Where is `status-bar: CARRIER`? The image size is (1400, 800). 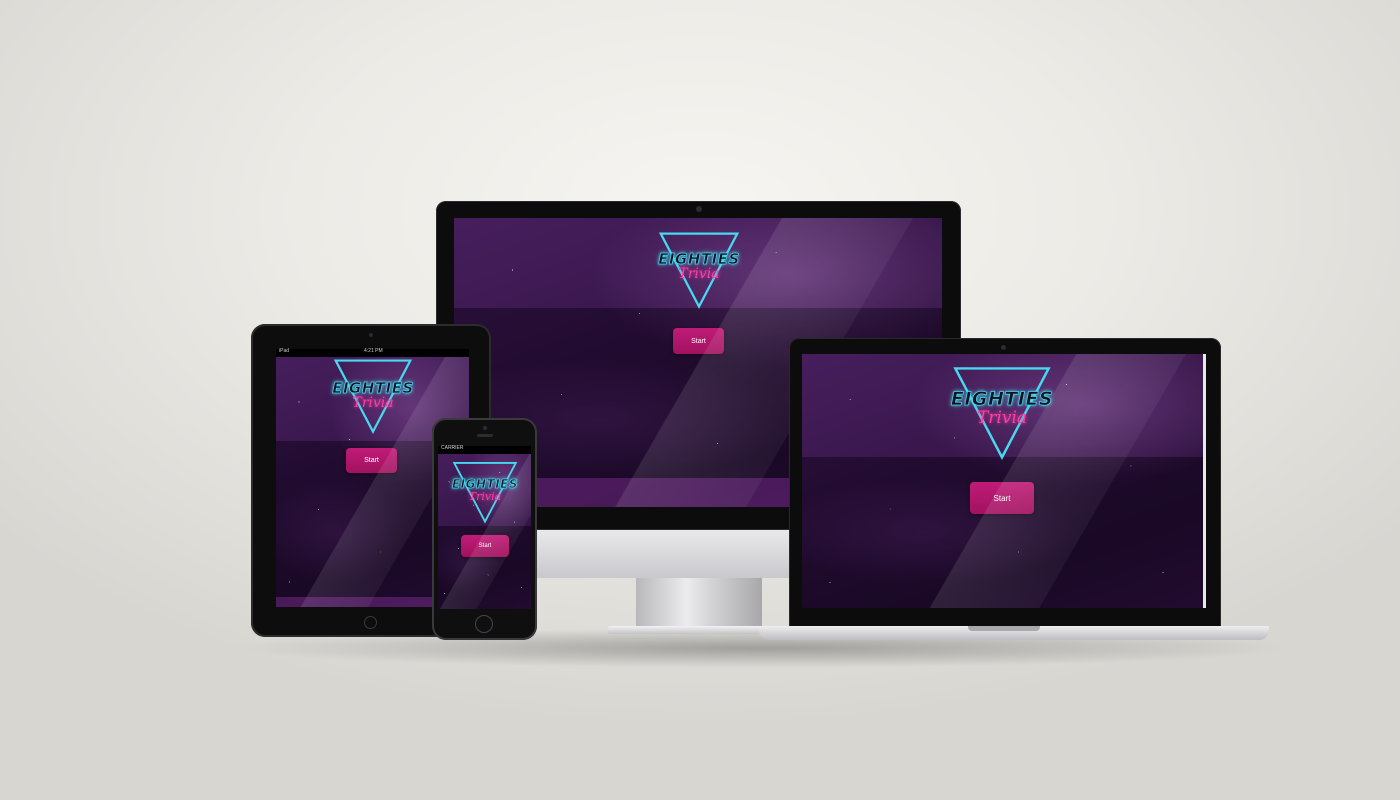
status-bar: CARRIER is located at coordinates (484, 449).